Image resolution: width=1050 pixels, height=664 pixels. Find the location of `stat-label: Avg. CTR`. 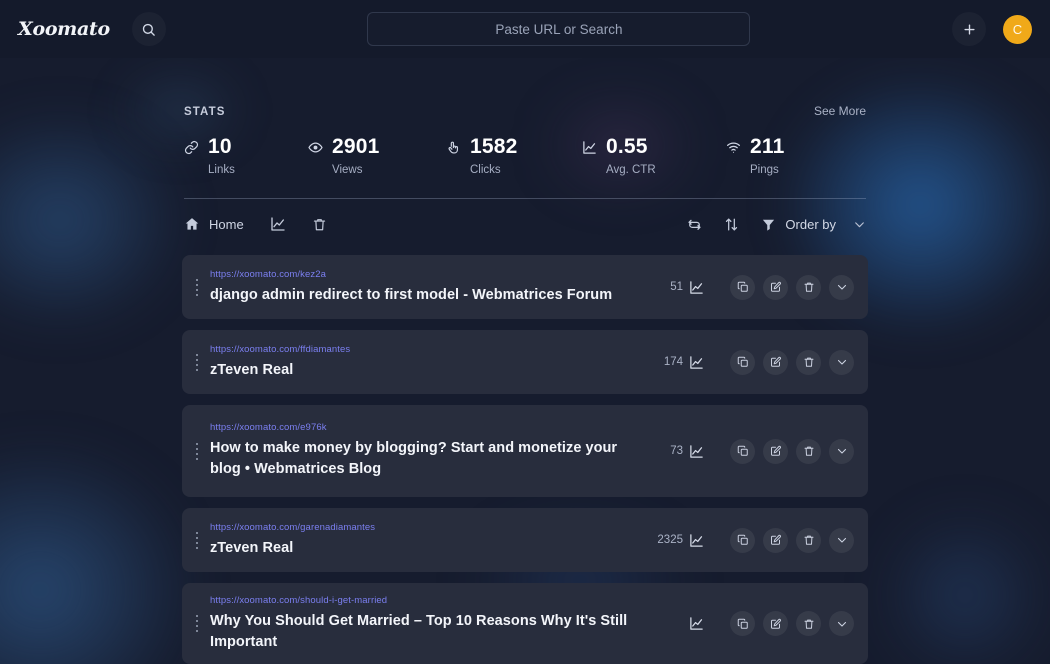

stat-label: Avg. CTR is located at coordinates (631, 170).